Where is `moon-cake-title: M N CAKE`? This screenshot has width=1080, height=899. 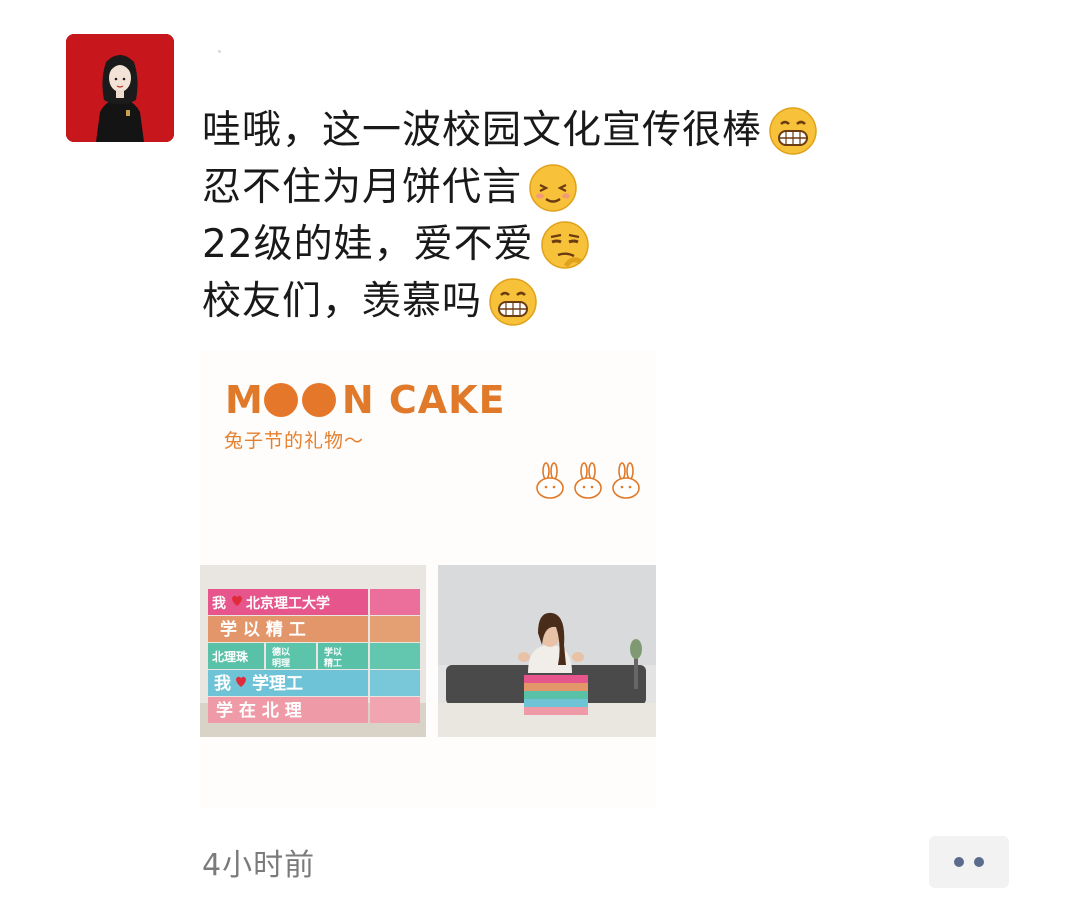 moon-cake-title: M N CAKE is located at coordinates (365, 400).